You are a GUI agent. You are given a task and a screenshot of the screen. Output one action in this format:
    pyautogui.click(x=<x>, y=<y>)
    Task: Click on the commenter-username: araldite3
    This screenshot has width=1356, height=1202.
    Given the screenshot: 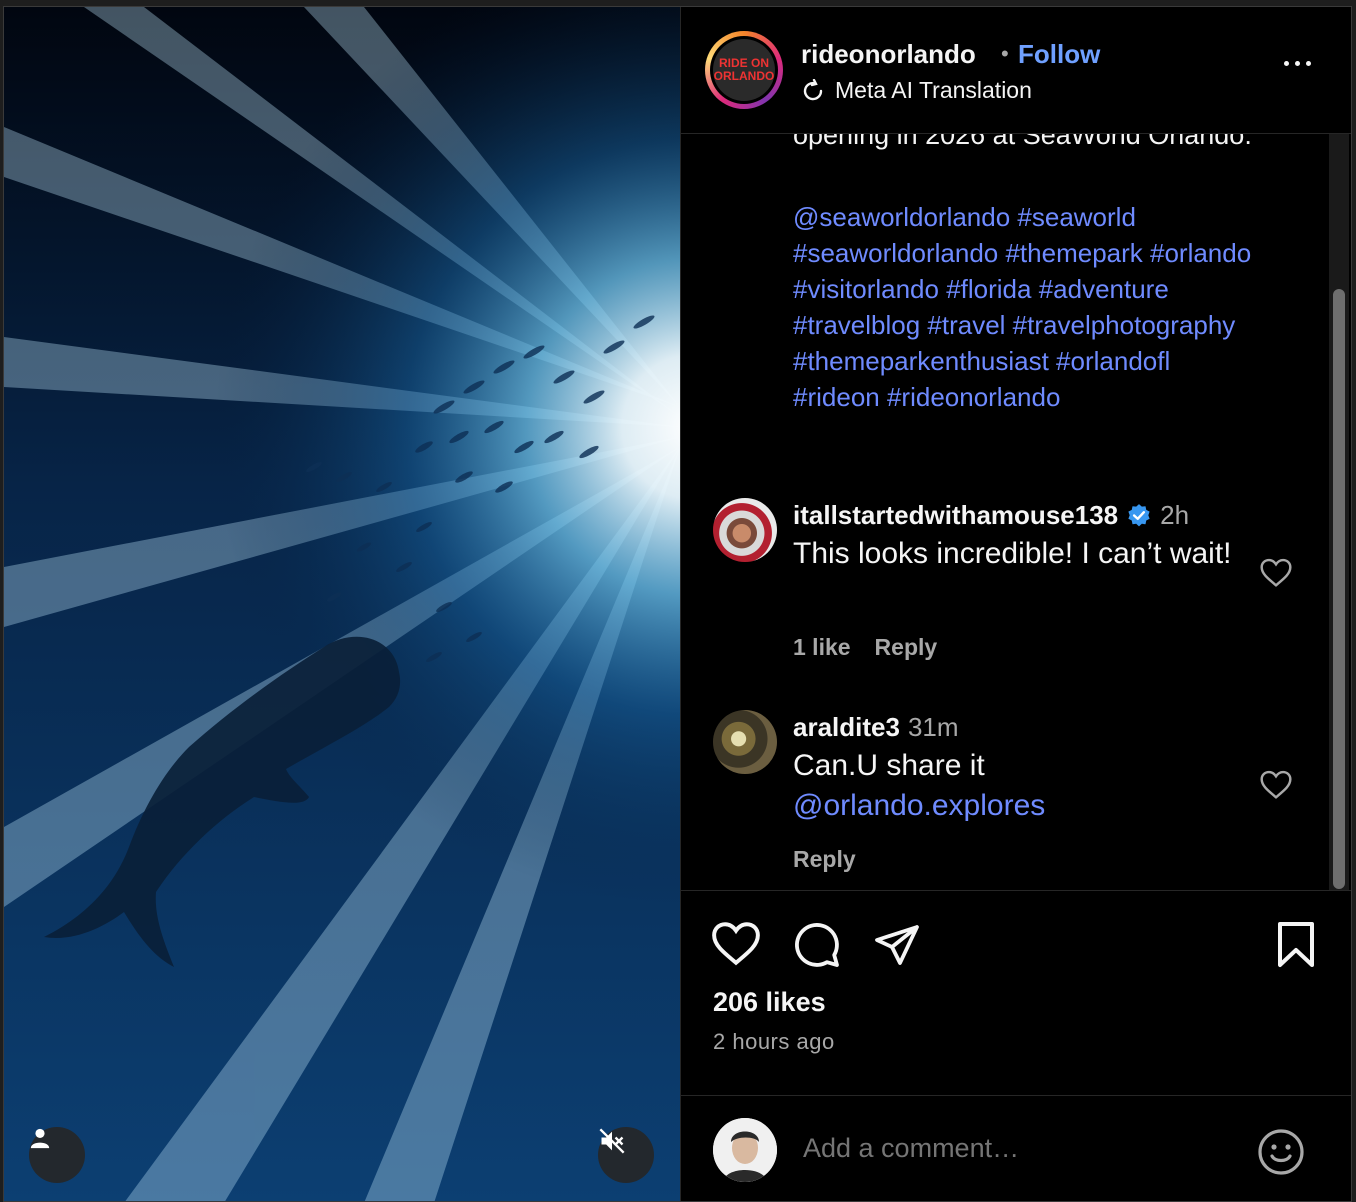 What is the action you would take?
    pyautogui.click(x=846, y=727)
    